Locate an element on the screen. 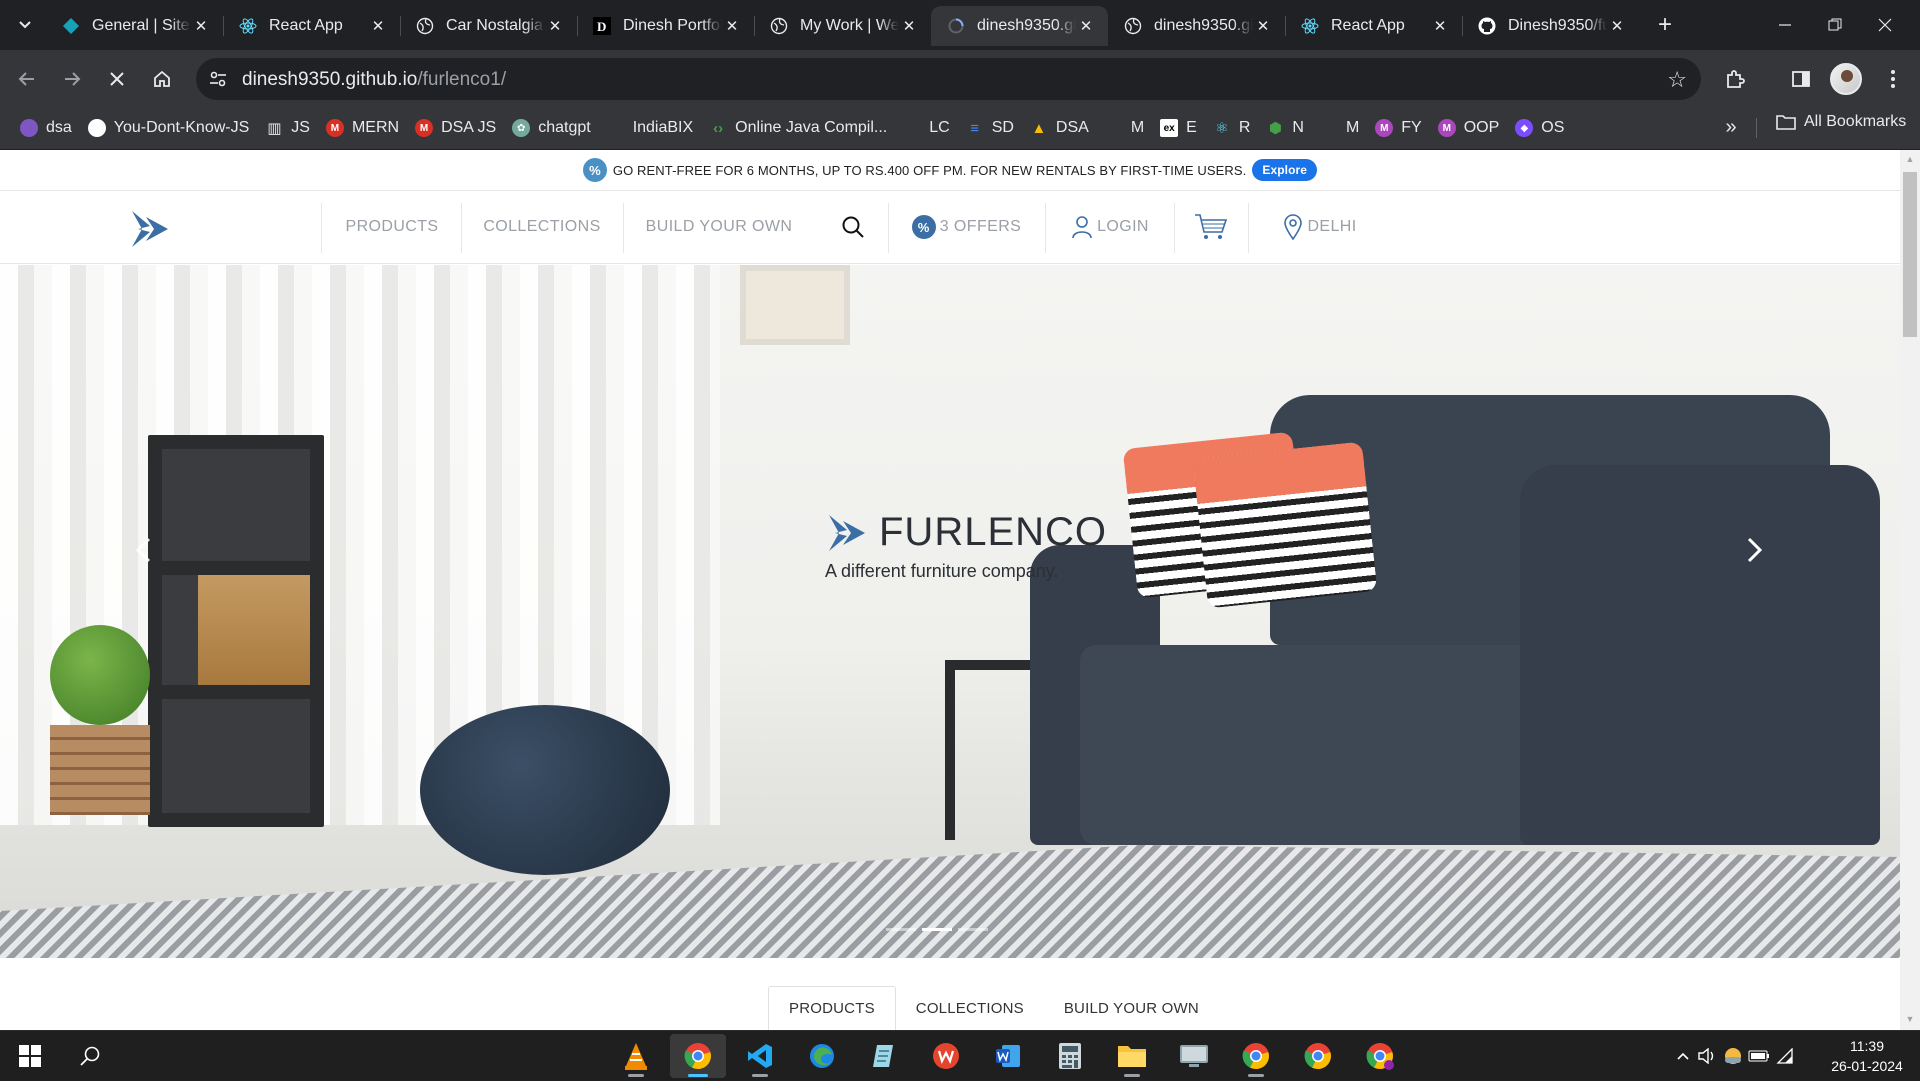 The height and width of the screenshot is (1081, 1920). taskbar-vscode is located at coordinates (760, 1056).